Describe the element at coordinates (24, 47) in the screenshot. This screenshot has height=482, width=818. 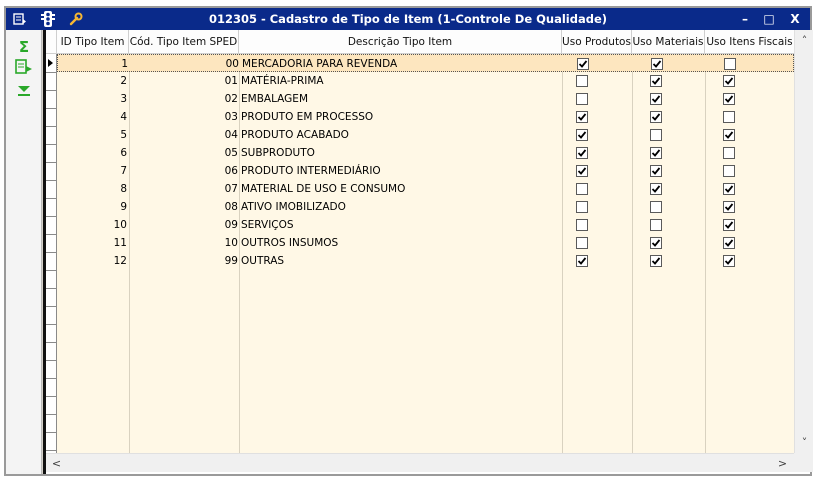
I see `sigma-icon: Σ` at that location.